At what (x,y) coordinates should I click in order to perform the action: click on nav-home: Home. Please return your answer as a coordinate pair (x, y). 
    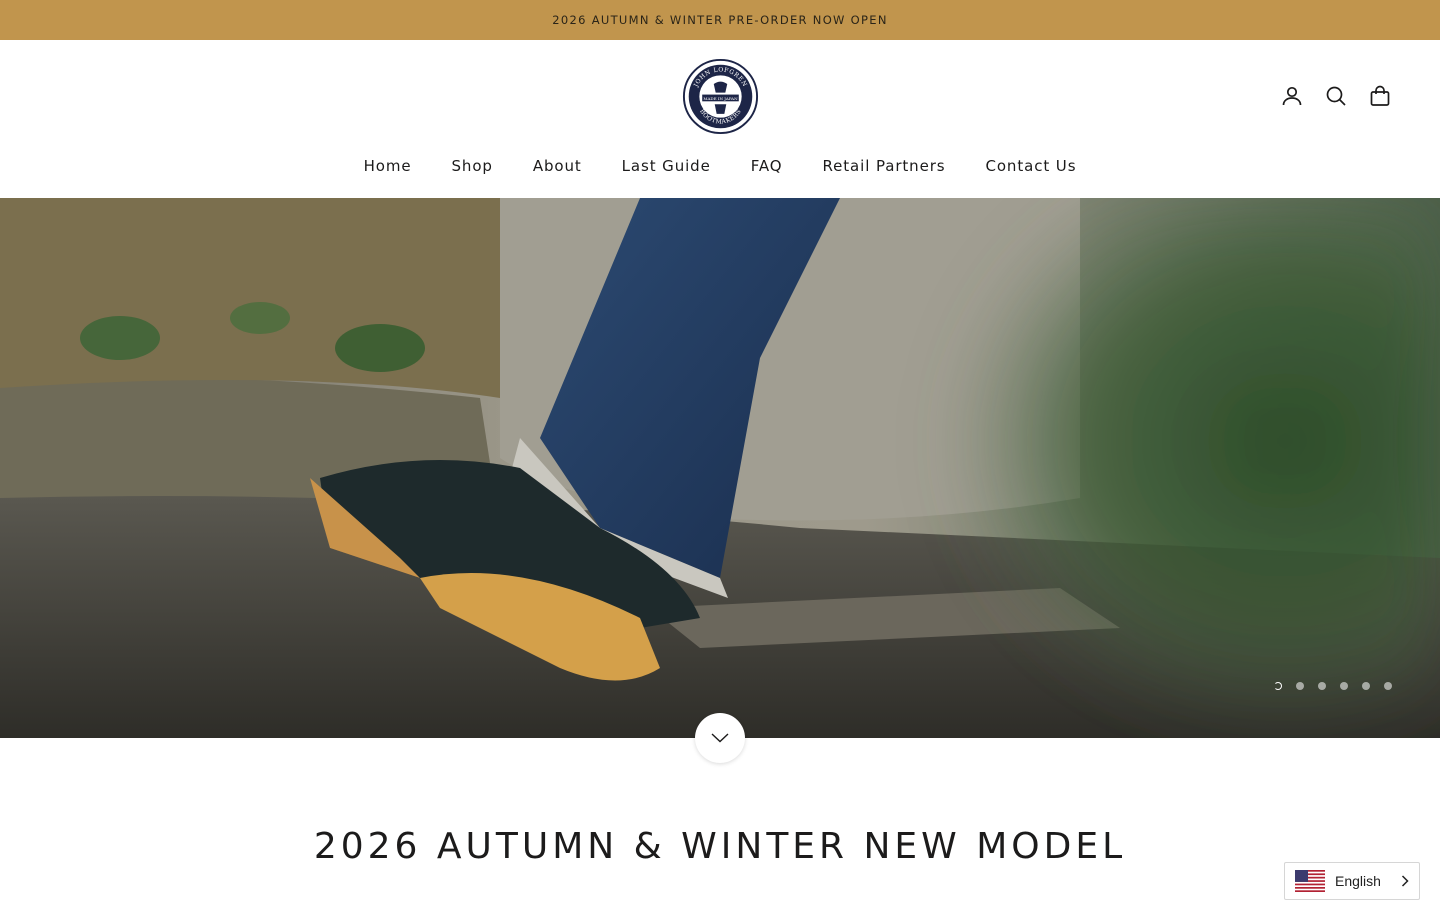
    Looking at the image, I should click on (388, 166).